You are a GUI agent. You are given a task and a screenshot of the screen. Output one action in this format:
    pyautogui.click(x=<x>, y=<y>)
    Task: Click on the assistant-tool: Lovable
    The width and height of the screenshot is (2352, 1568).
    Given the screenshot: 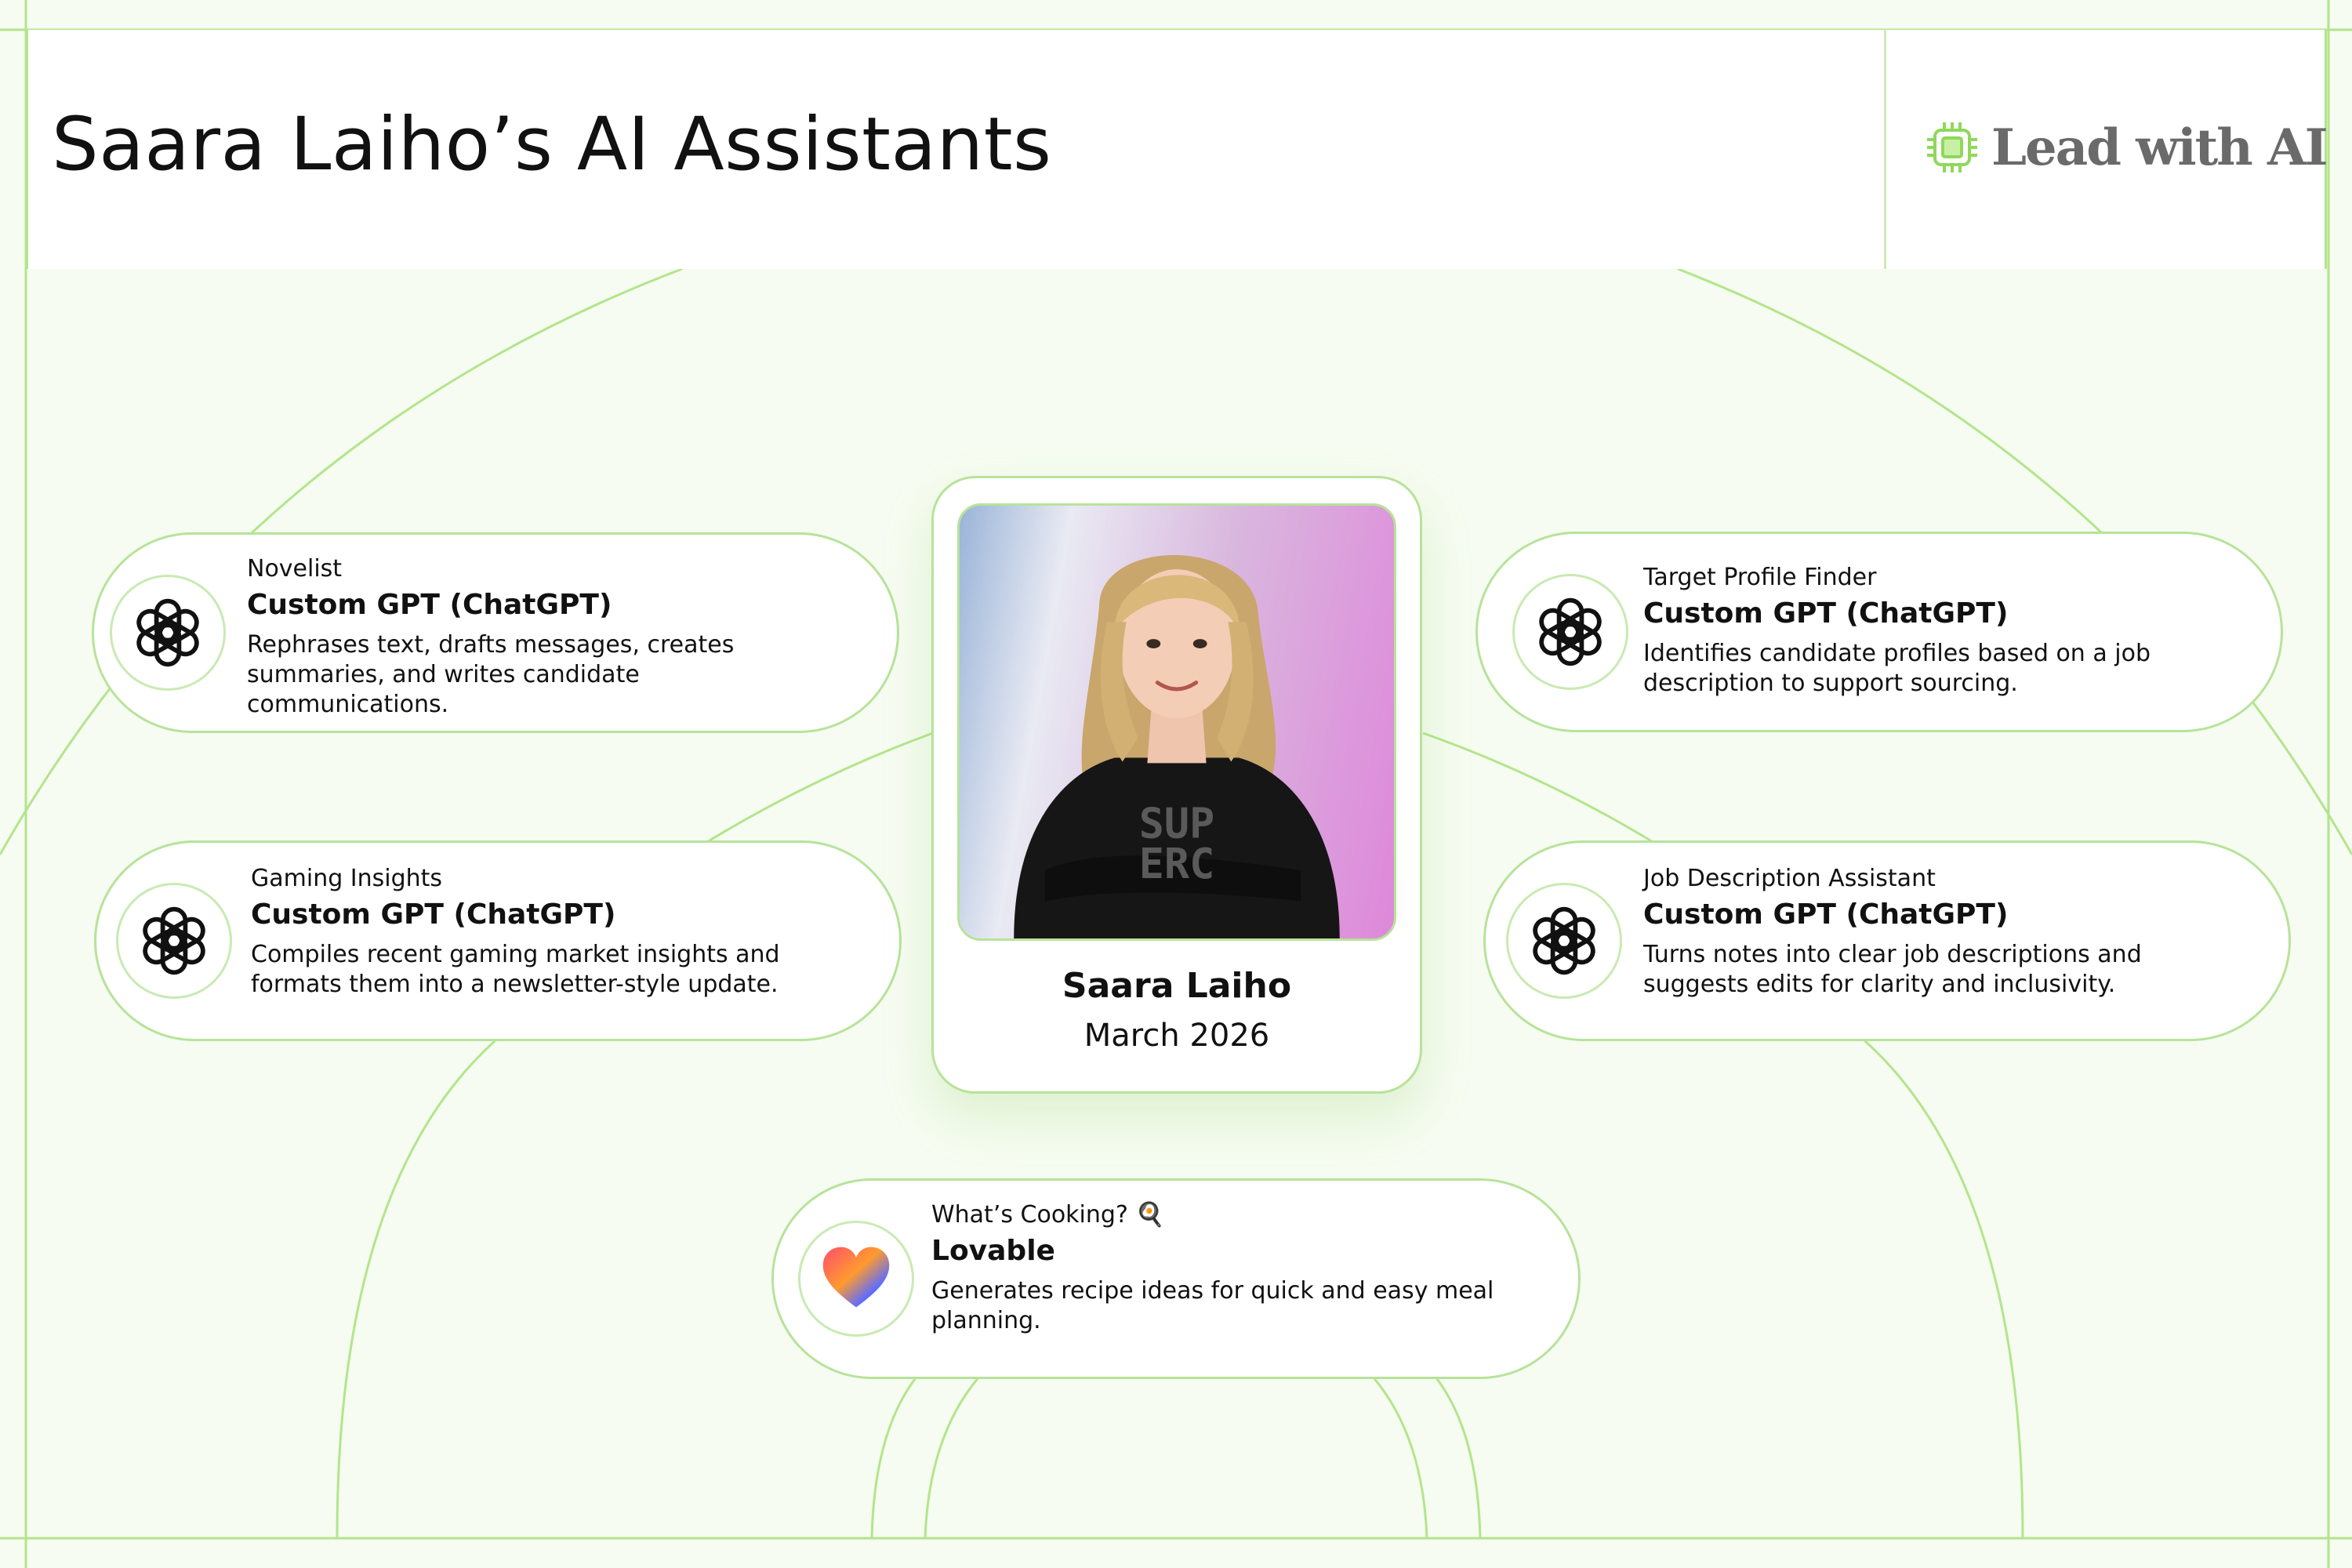 What is the action you would take?
    pyautogui.click(x=993, y=1251)
    